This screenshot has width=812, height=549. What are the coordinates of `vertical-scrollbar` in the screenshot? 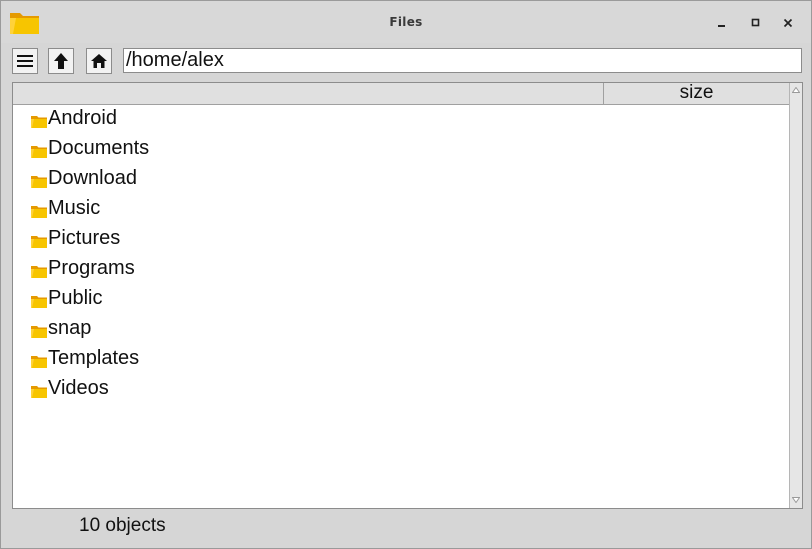 It's located at (795, 295).